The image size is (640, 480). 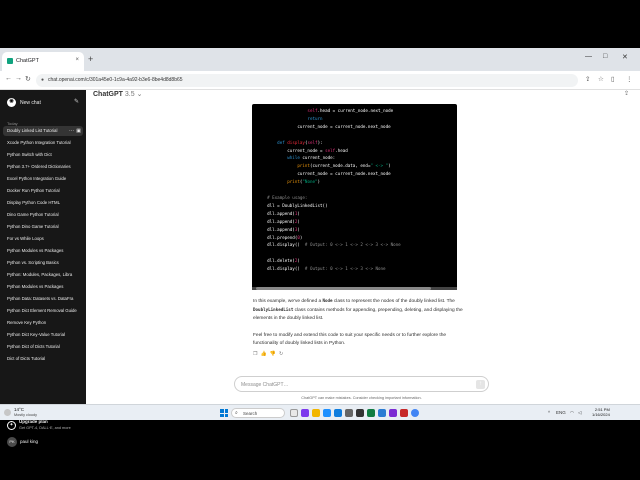 I want to click on cloud-icon, so click(x=7, y=412).